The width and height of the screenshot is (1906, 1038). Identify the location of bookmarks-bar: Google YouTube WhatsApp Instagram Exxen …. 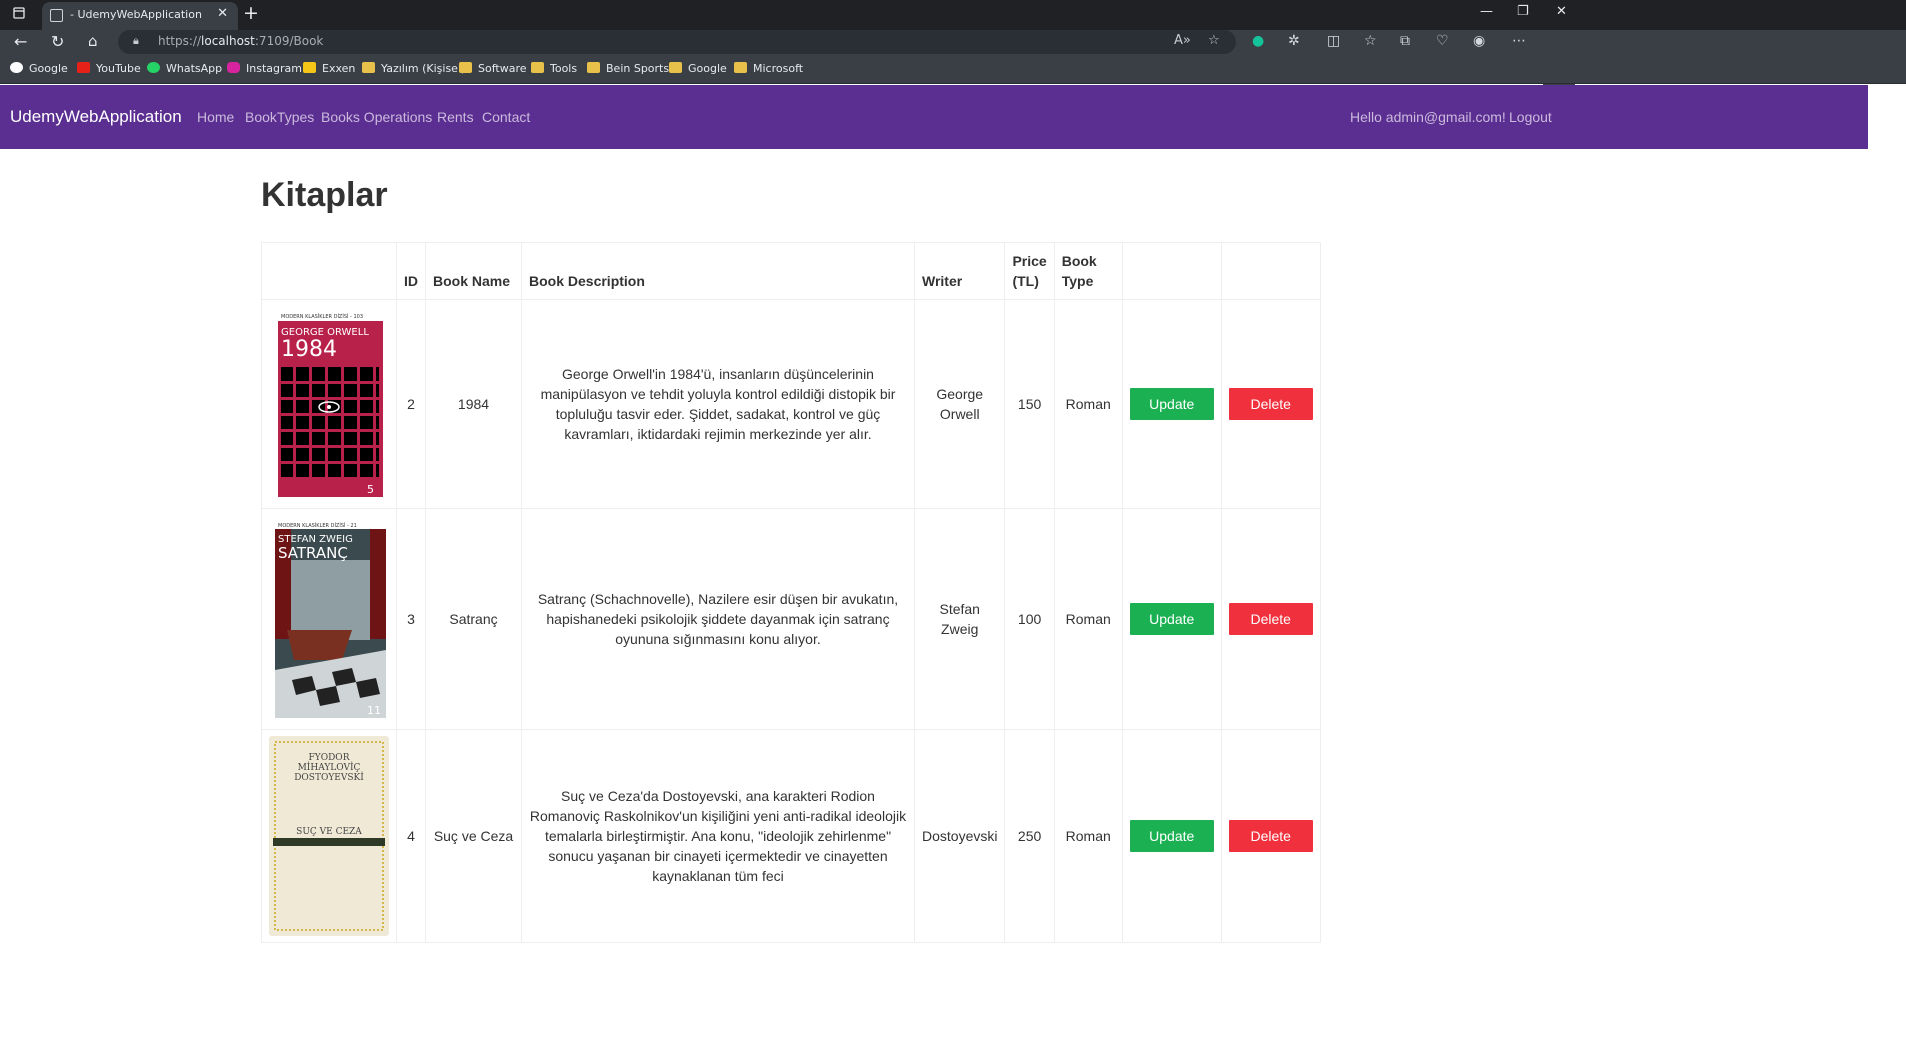
(953, 70).